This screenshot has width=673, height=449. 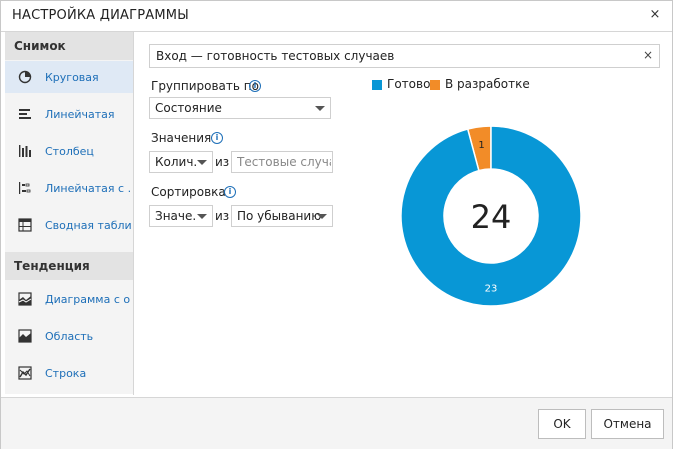 I want to click on group-by-label: Группировать по, so click(x=205, y=86).